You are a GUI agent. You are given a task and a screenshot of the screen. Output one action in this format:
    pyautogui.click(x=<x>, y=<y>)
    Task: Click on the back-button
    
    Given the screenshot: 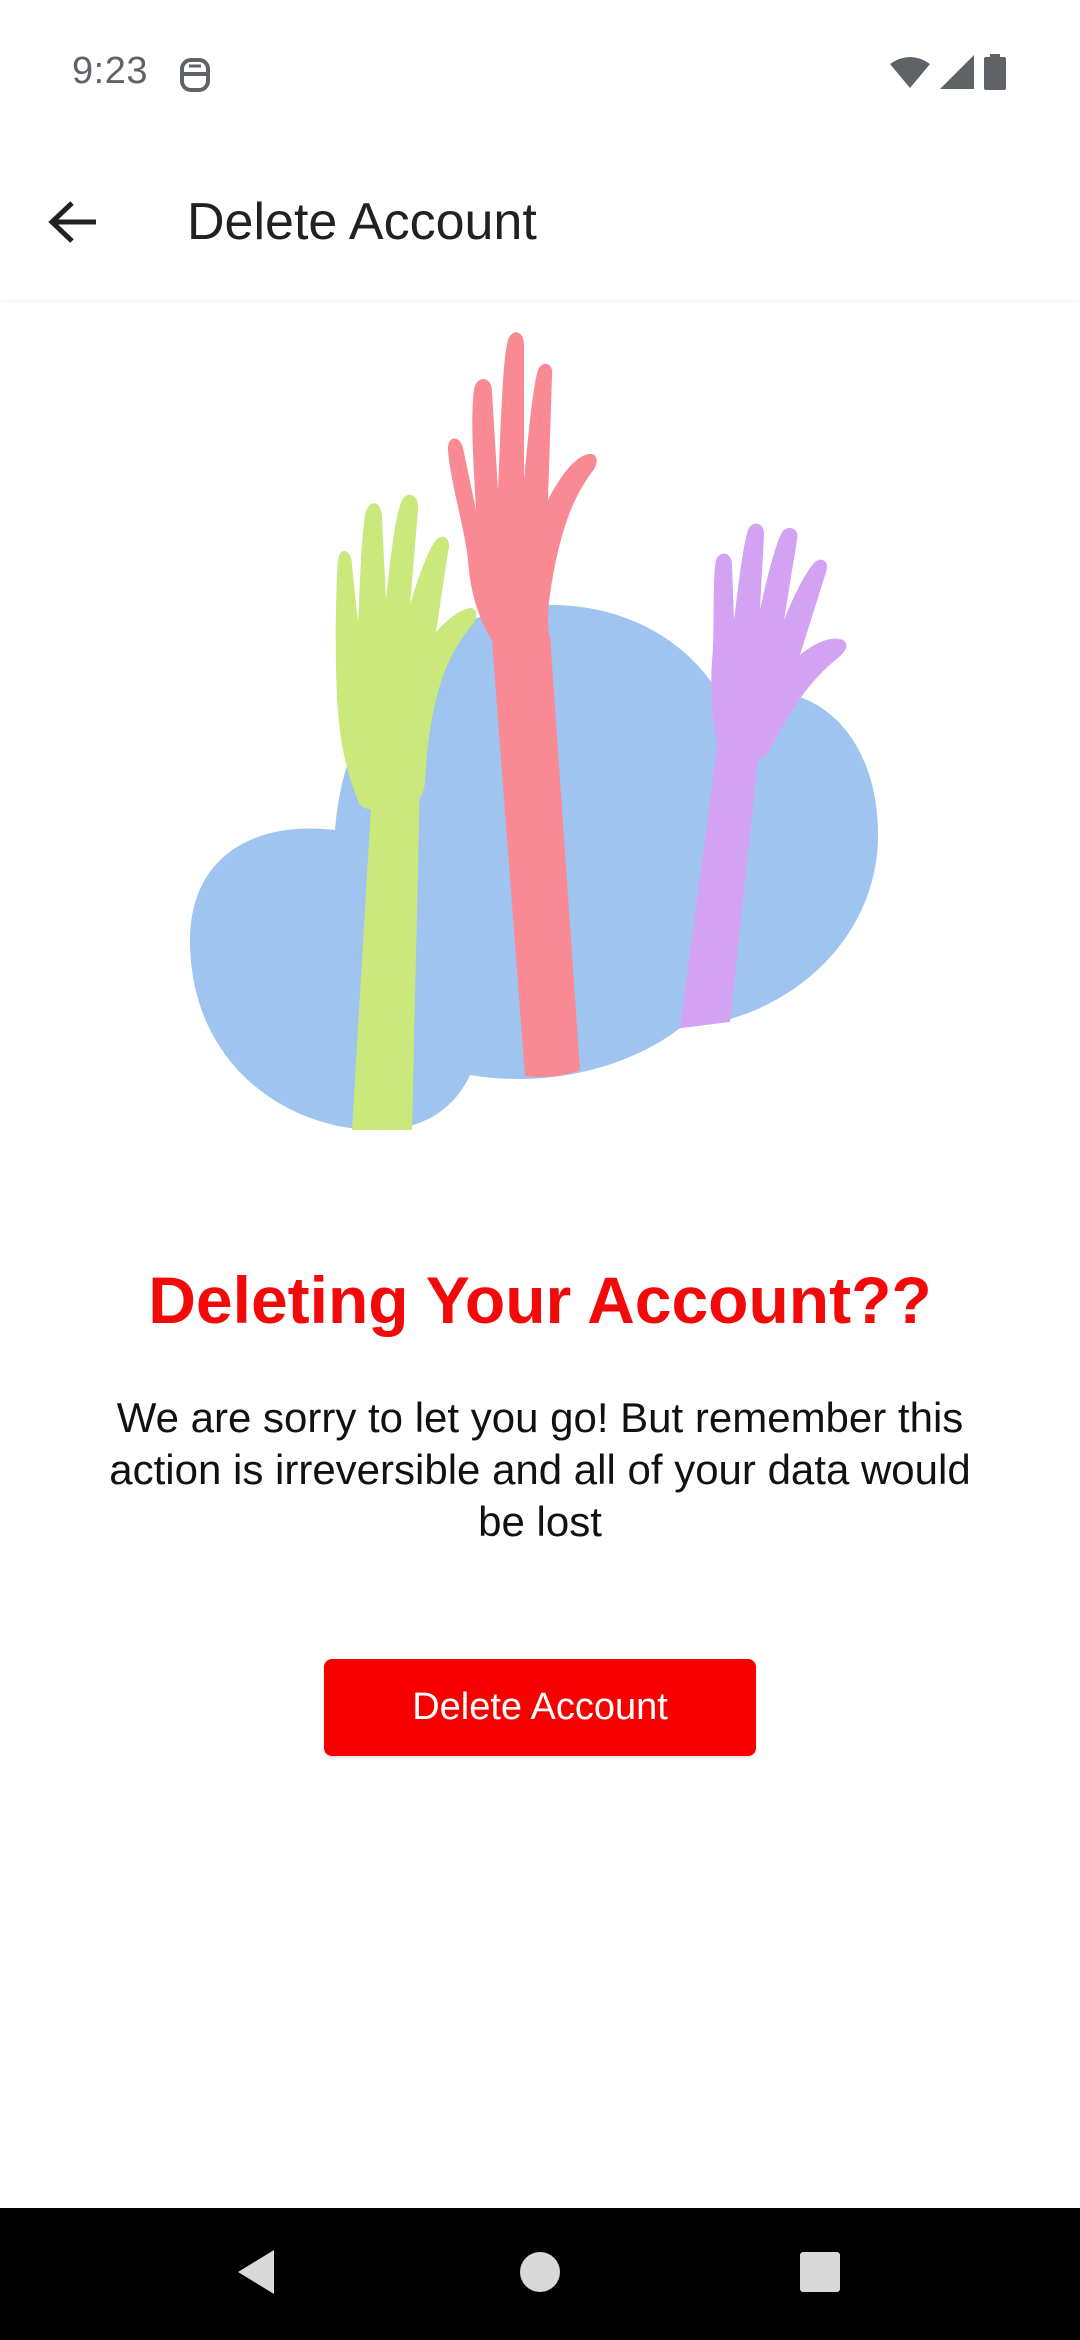 What is the action you would take?
    pyautogui.click(x=72, y=224)
    